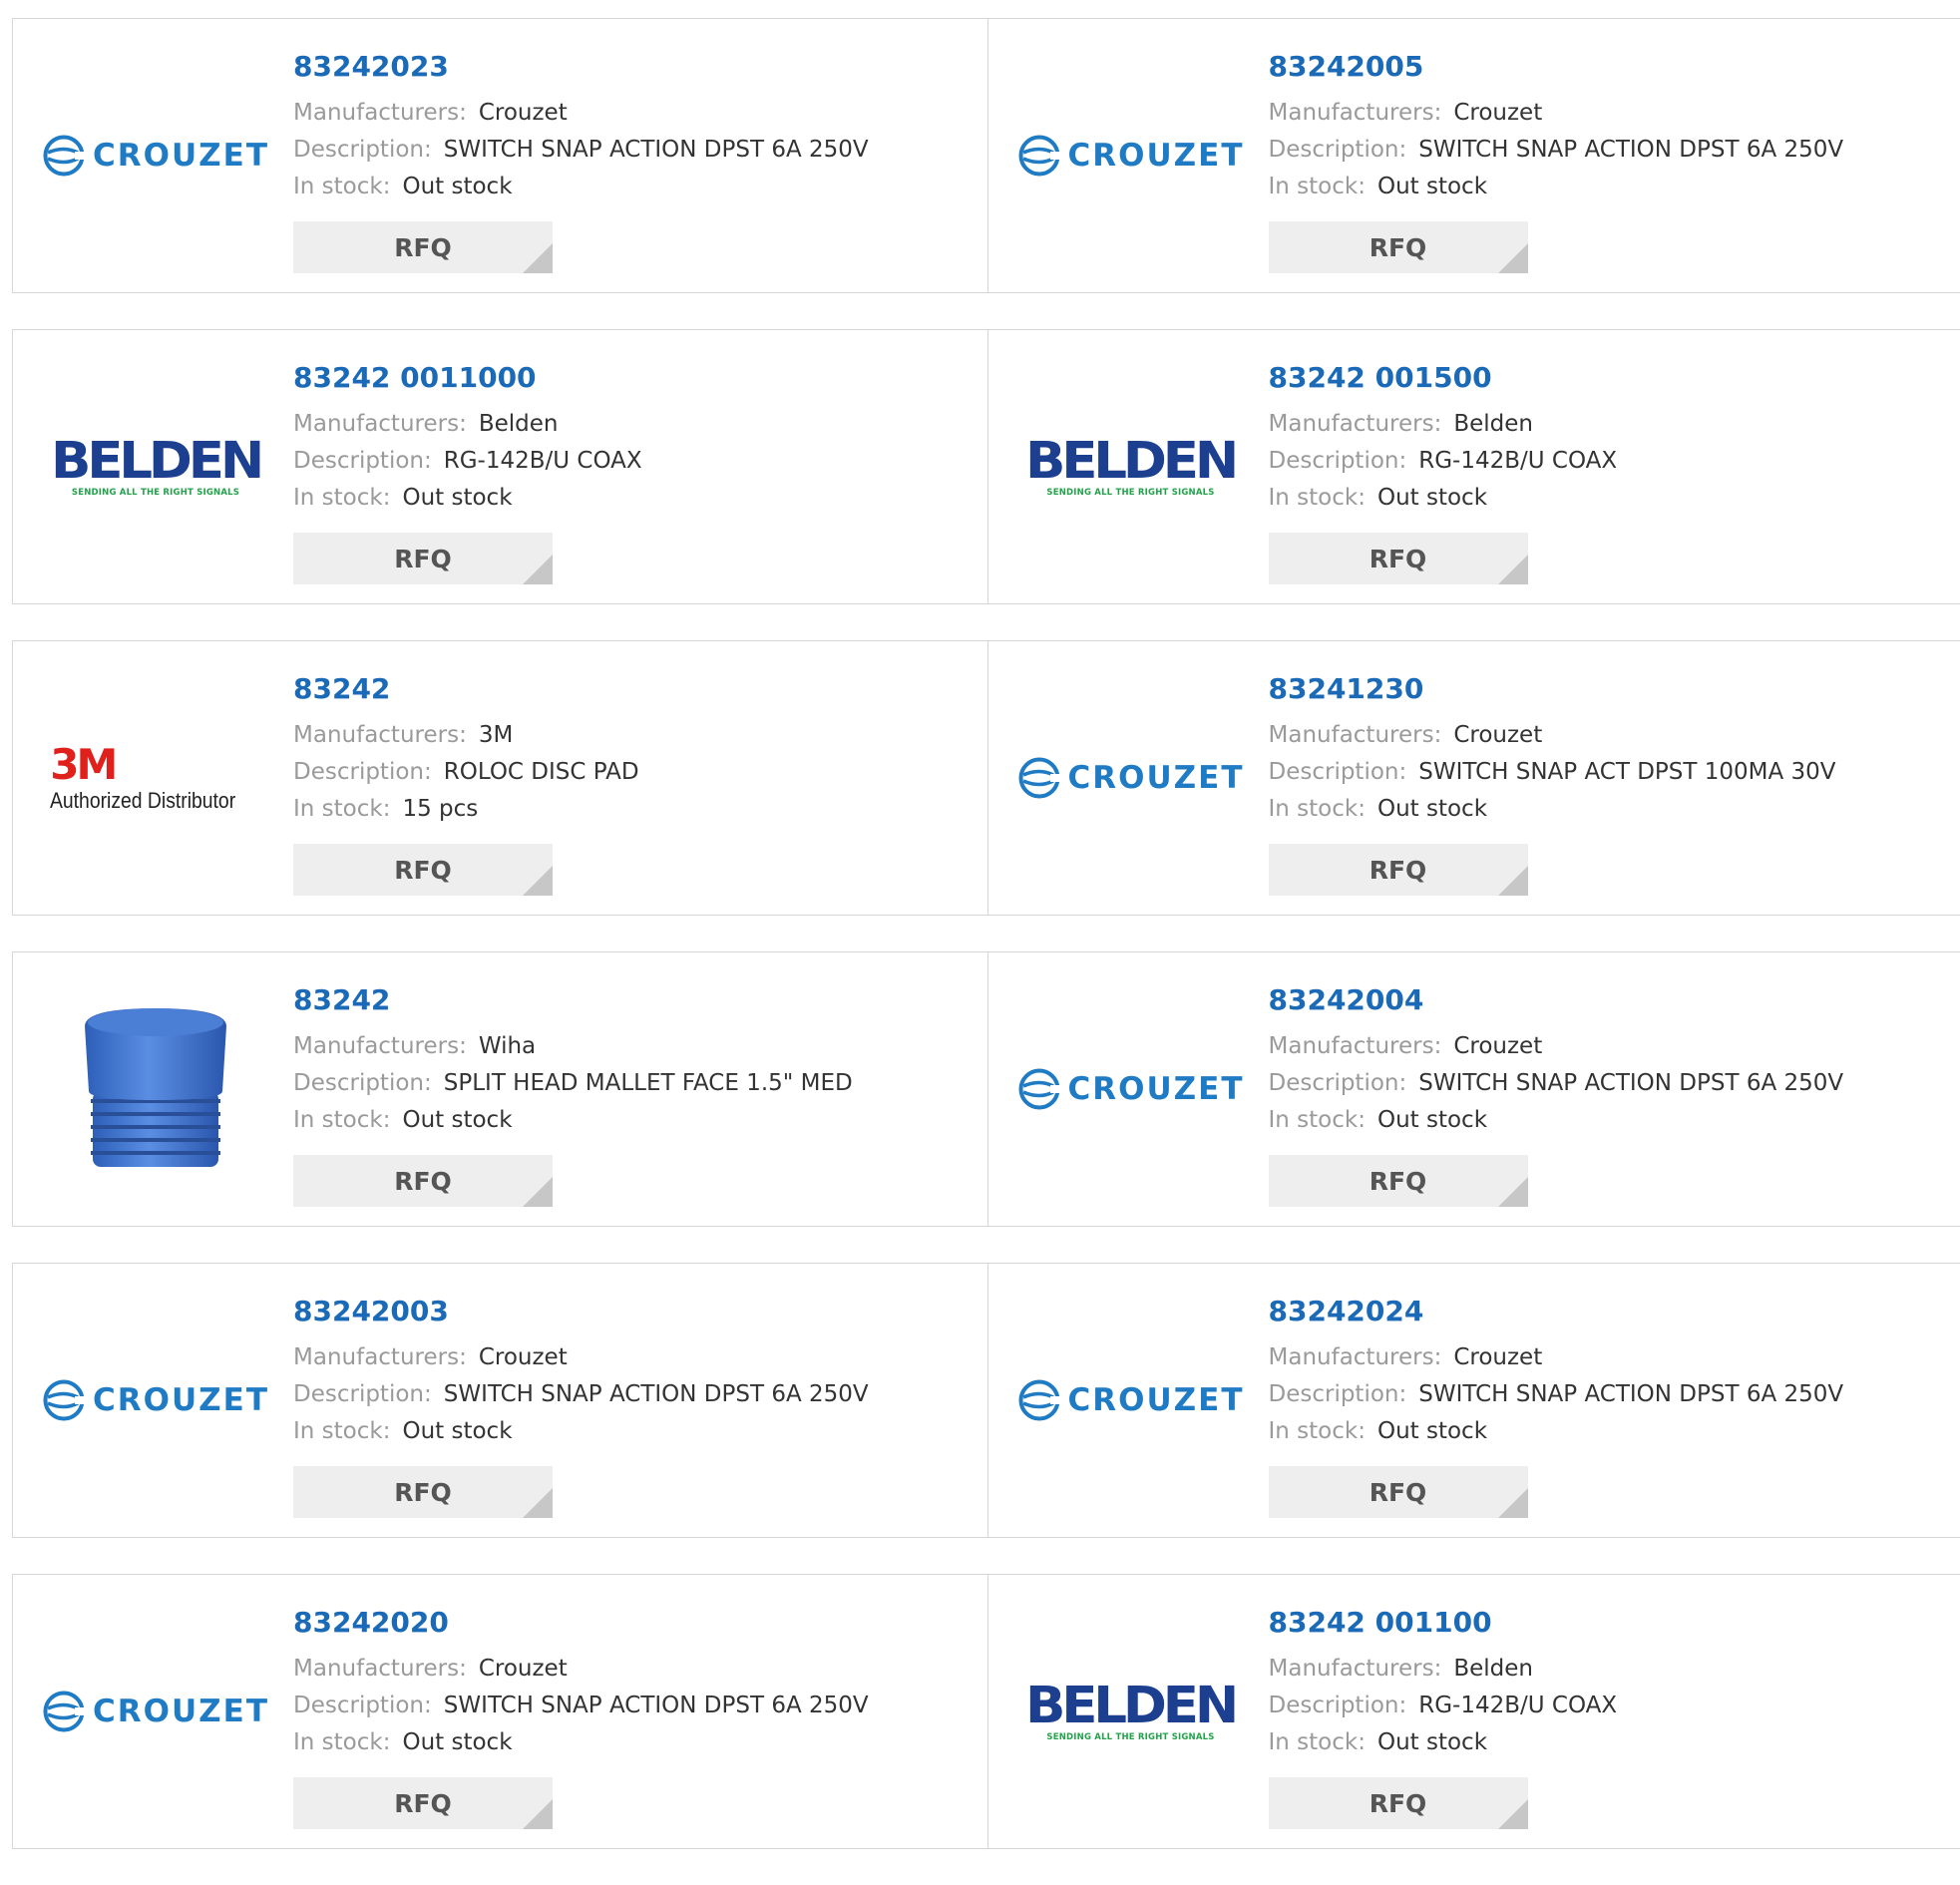 The width and height of the screenshot is (1960, 1885). Describe the element at coordinates (631, 378) in the screenshot. I see `part-number-link: 83242 0011000` at that location.